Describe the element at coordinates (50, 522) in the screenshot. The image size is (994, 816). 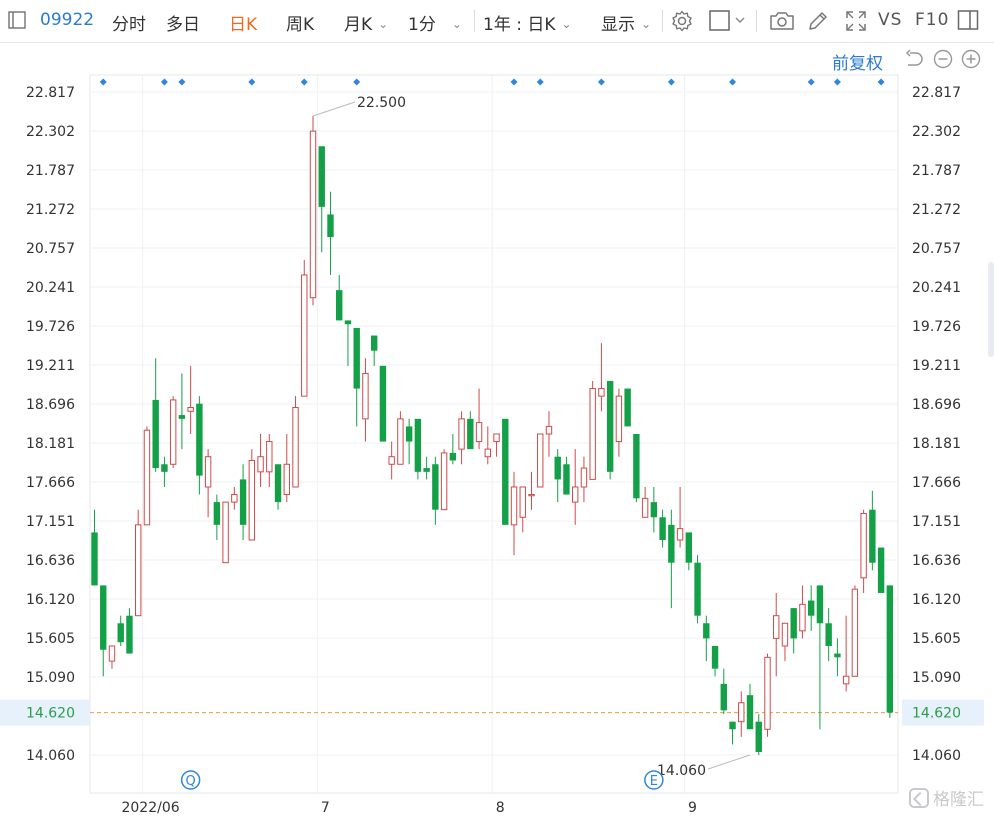
I see `y-tick-label-left: 17.151` at that location.